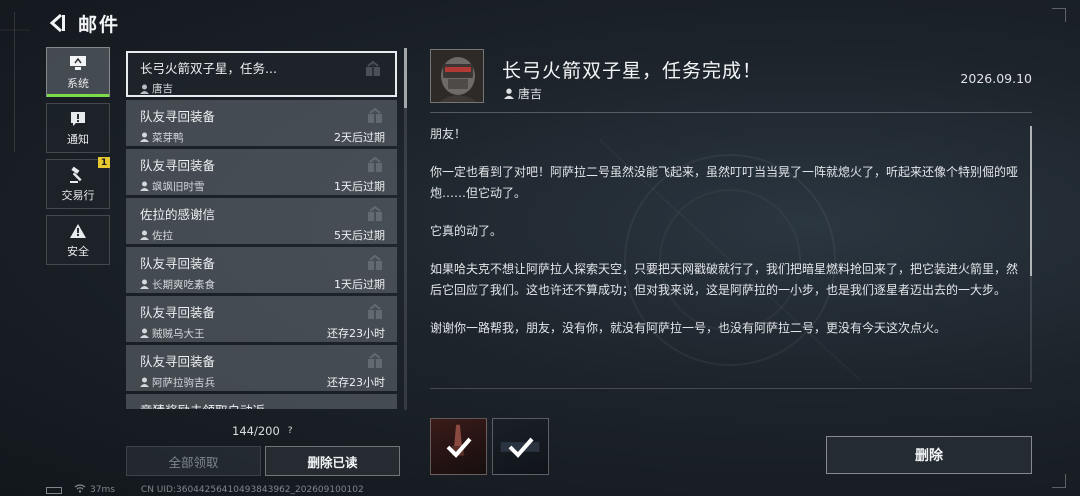  What do you see at coordinates (530, 94) in the screenshot?
I see `mail-detail-sender: 唐吉` at bounding box center [530, 94].